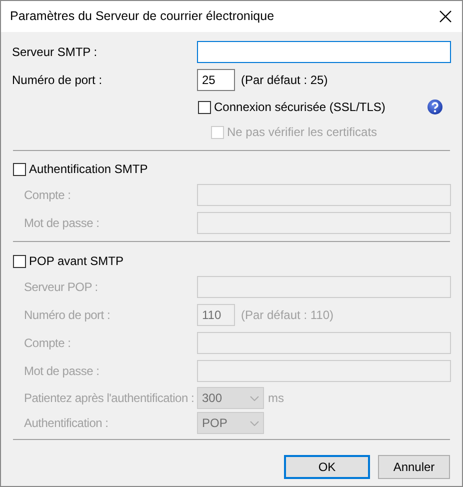 Image resolution: width=463 pixels, height=487 pixels. Describe the element at coordinates (300, 107) in the screenshot. I see `checkbox-label: Connexion sécurisée (SSL/TLS)` at that location.